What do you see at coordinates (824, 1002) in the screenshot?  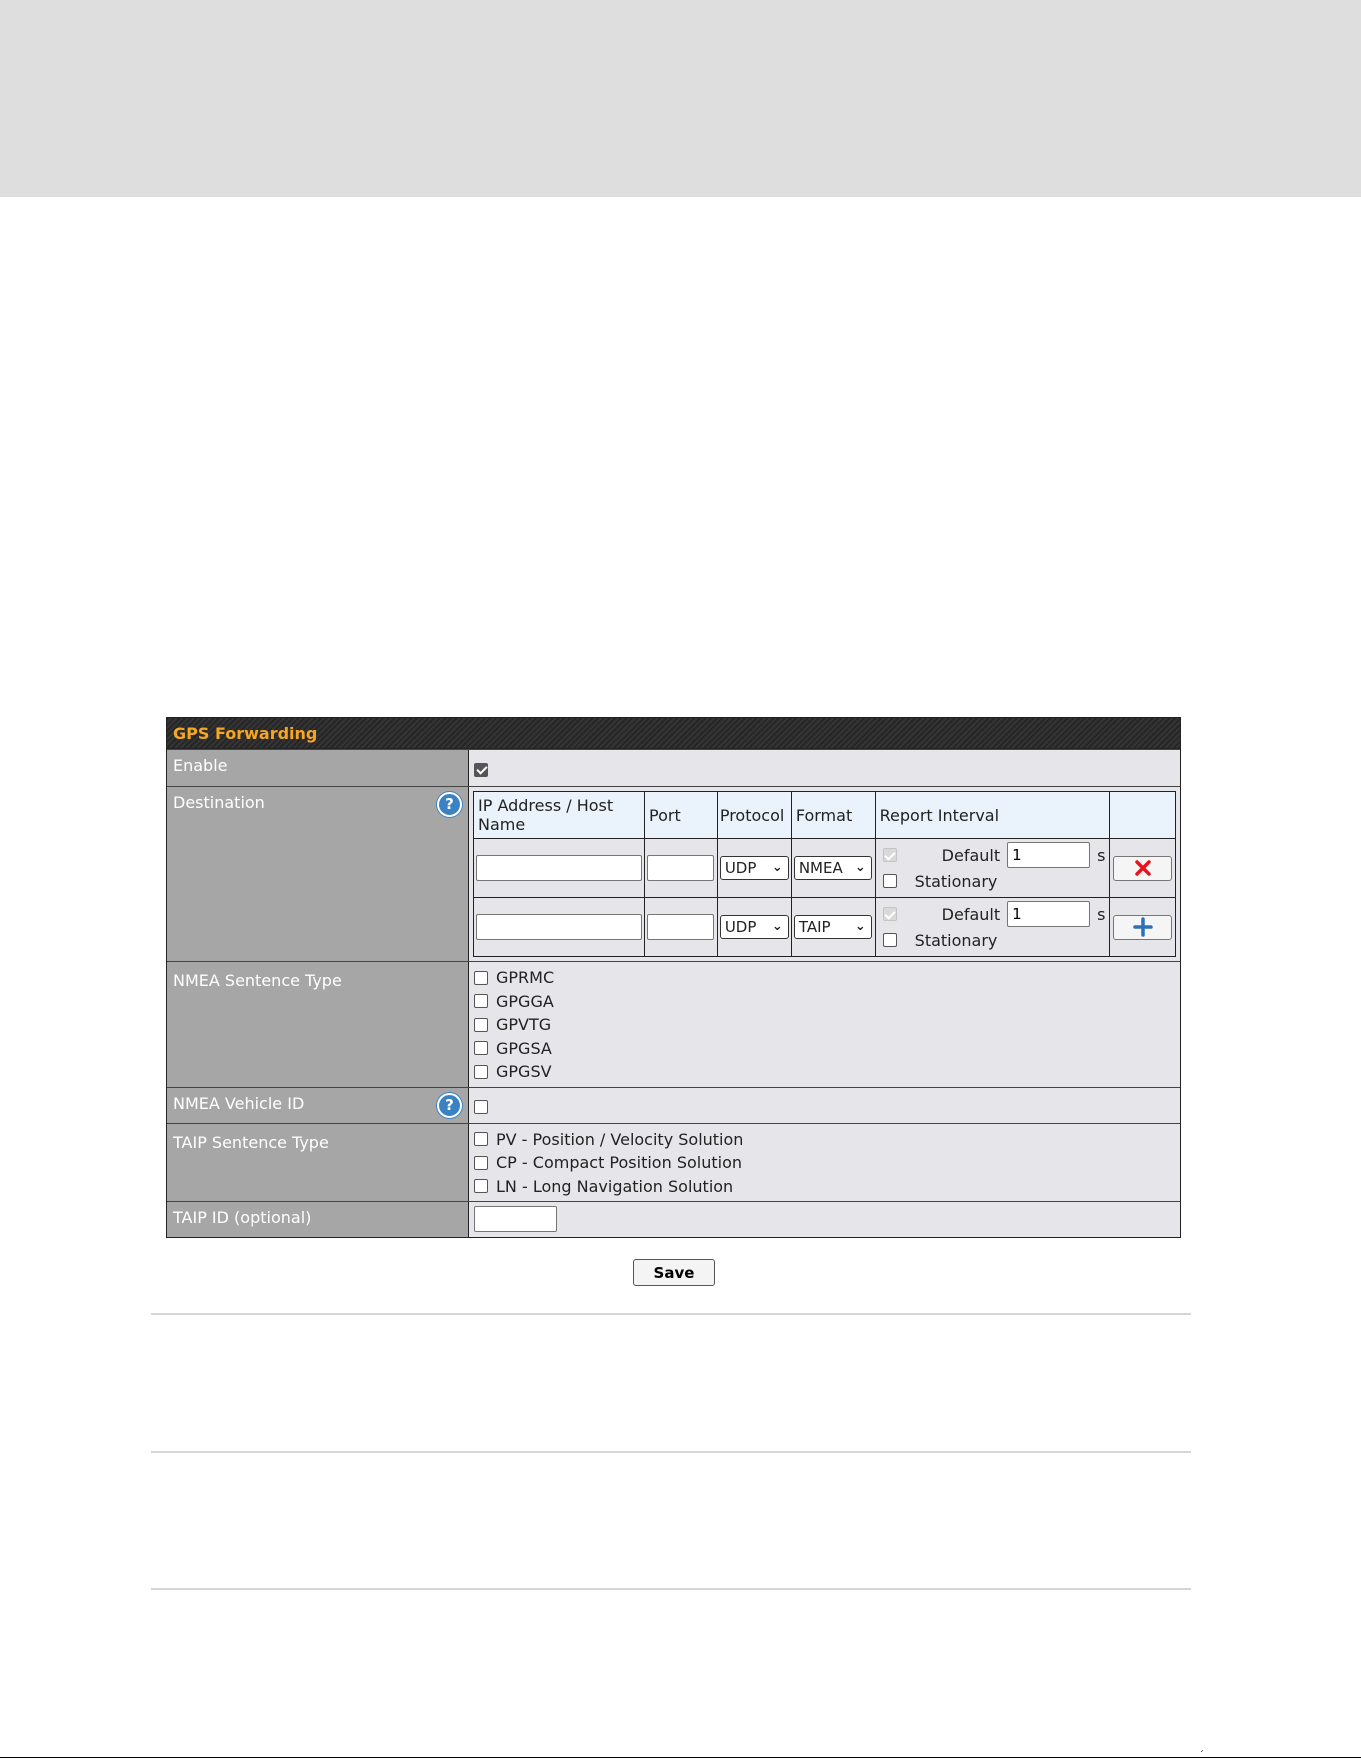 I see `list-item: GPGGA` at bounding box center [824, 1002].